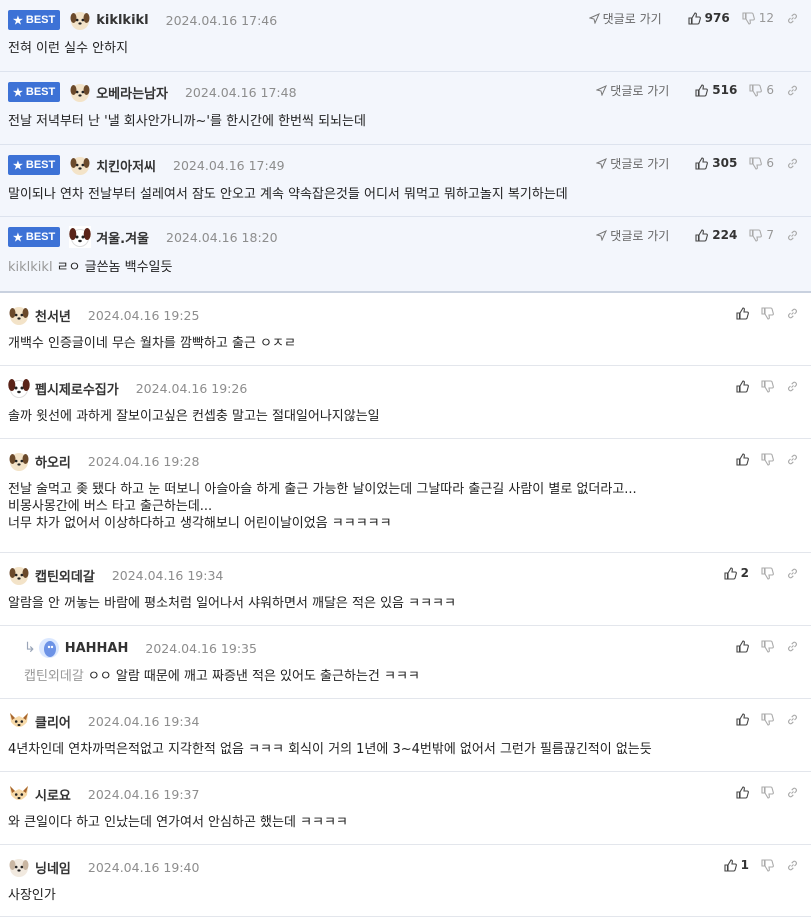 The height and width of the screenshot is (923, 811). I want to click on comment-actions: 댓글로 가기 224 7, so click(697, 235).